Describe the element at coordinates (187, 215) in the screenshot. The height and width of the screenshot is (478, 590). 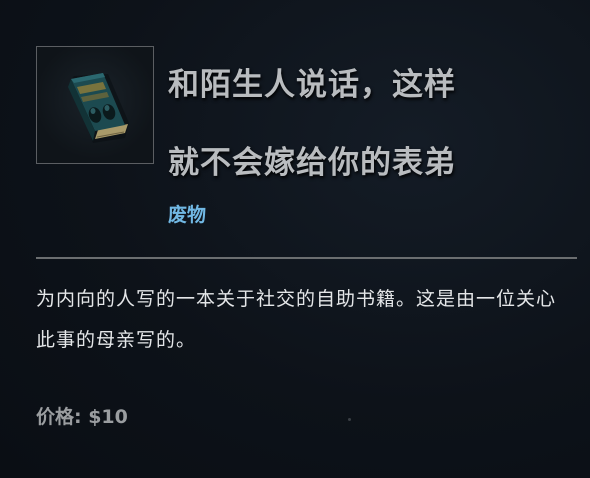
I see `item-category: 废物` at that location.